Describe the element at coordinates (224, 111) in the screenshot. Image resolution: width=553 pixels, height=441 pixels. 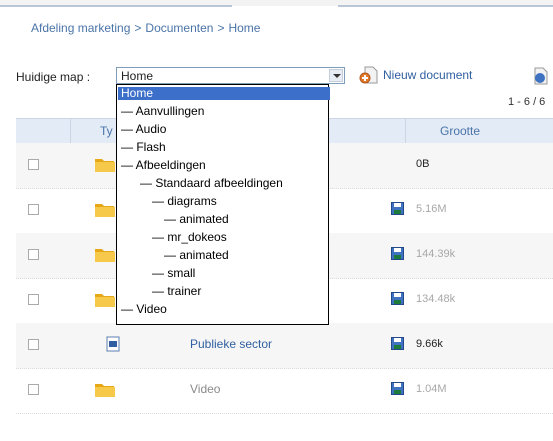
I see `folder-option: — Aanvullingen` at that location.